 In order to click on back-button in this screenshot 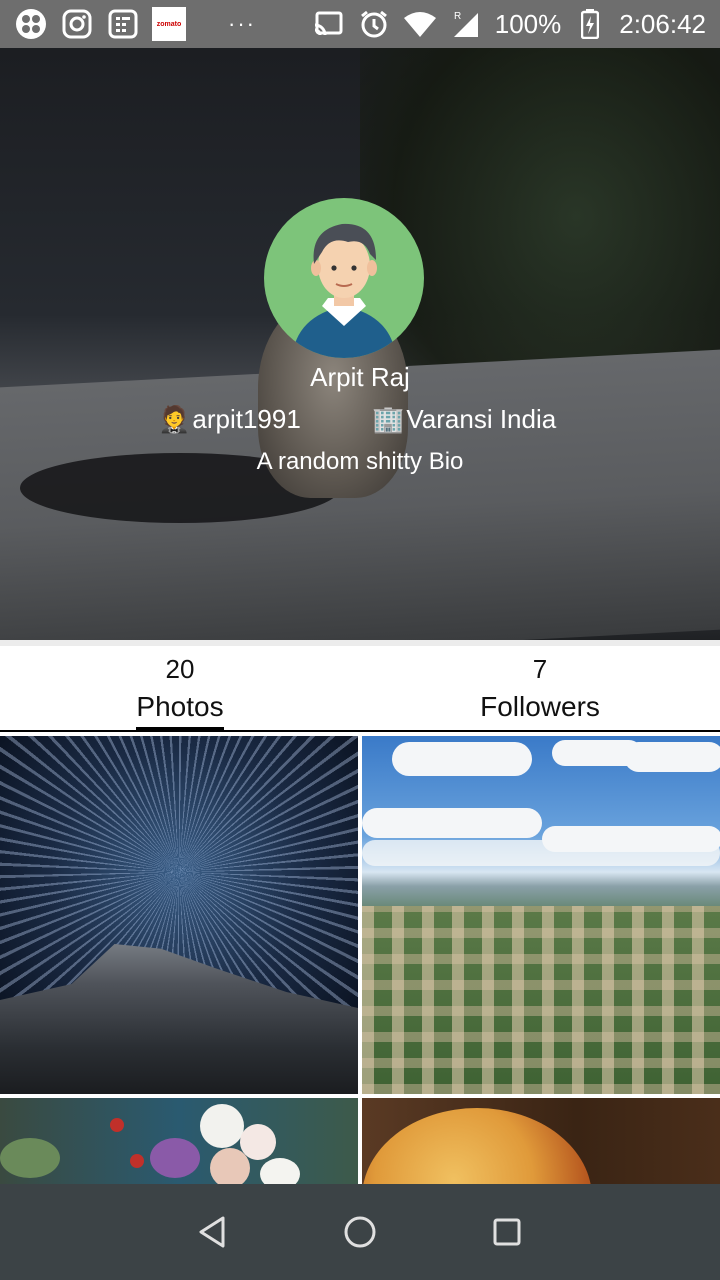, I will do `click(213, 1232)`.